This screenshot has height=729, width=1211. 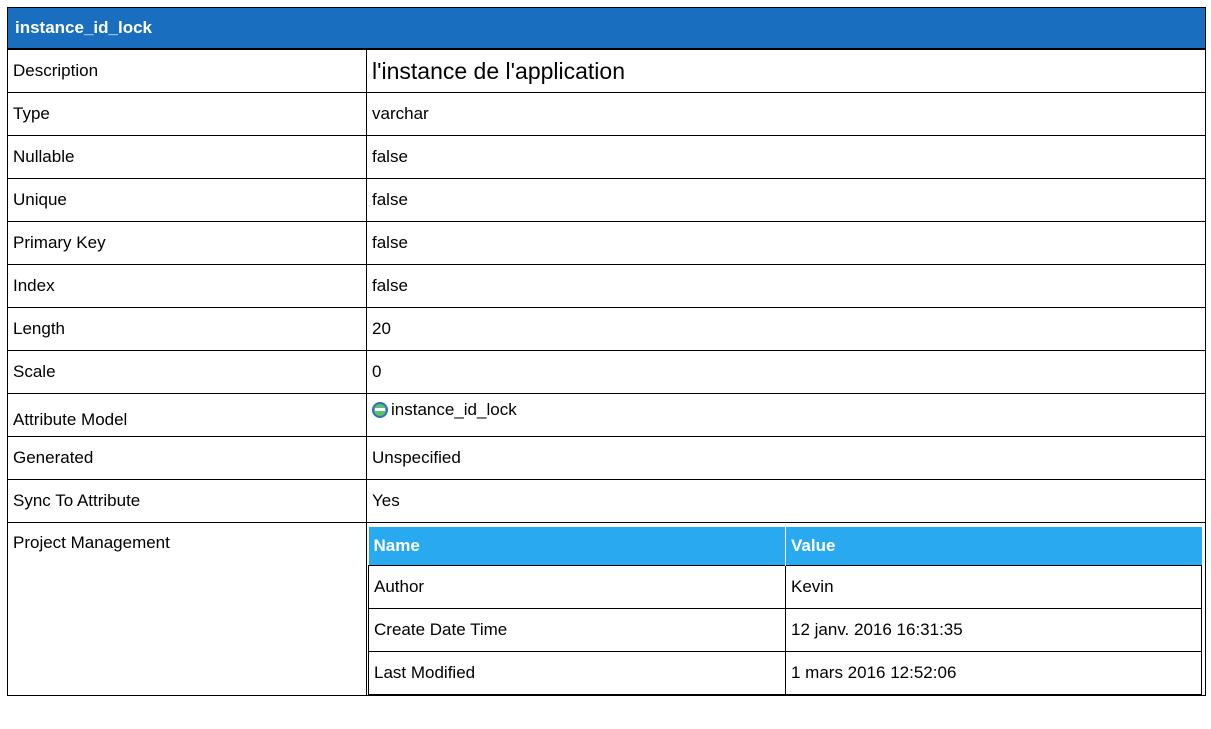 What do you see at coordinates (993, 672) in the screenshot?
I see `pm-last-modified-value: 1 mars 2016 12:52:06` at bounding box center [993, 672].